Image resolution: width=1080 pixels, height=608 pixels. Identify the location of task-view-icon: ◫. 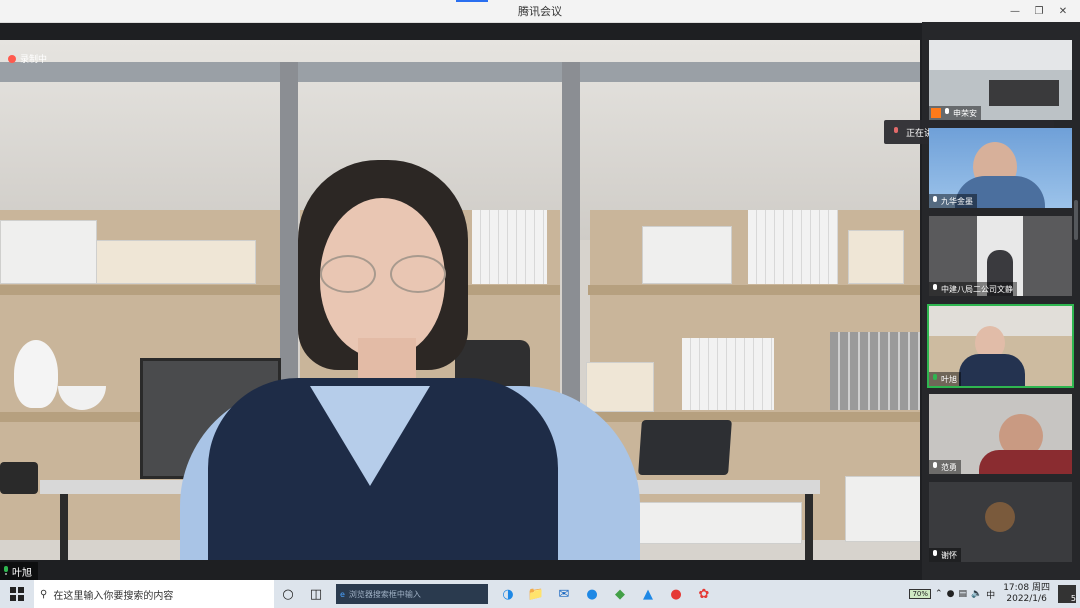
(316, 594).